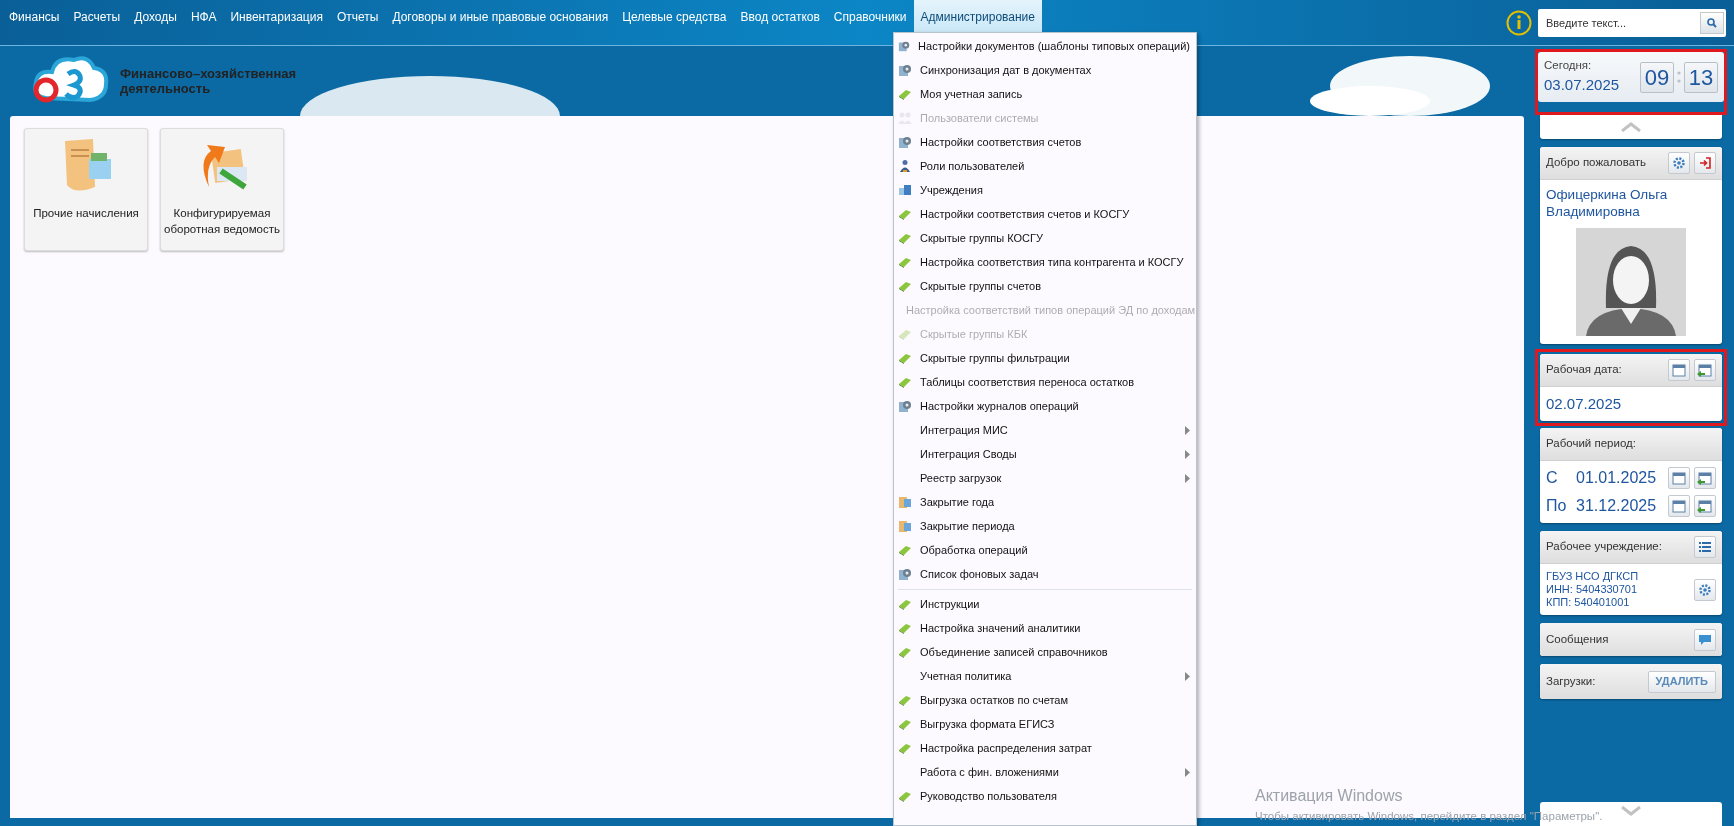  Describe the element at coordinates (674, 23) in the screenshot. I see `menu-tab: Целевые средства` at that location.